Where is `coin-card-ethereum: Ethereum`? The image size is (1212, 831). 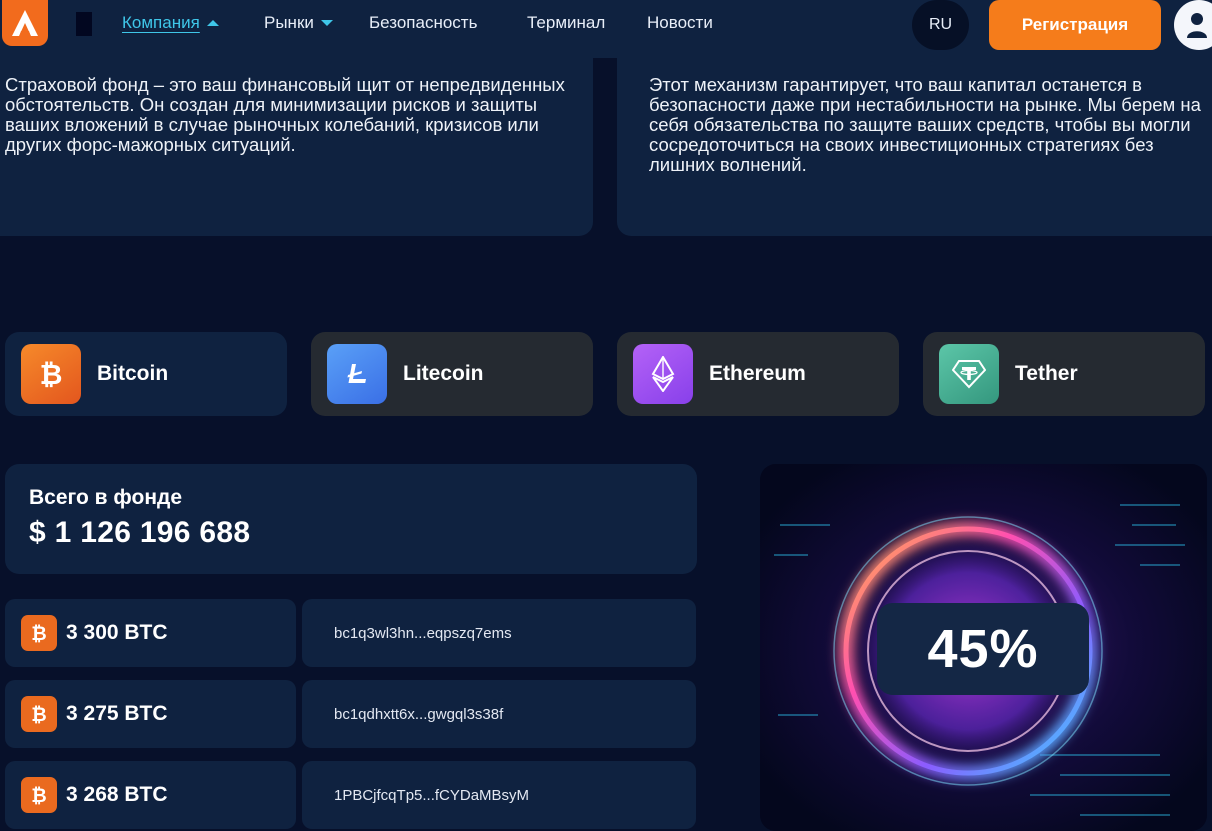 coin-card-ethereum: Ethereum is located at coordinates (758, 374).